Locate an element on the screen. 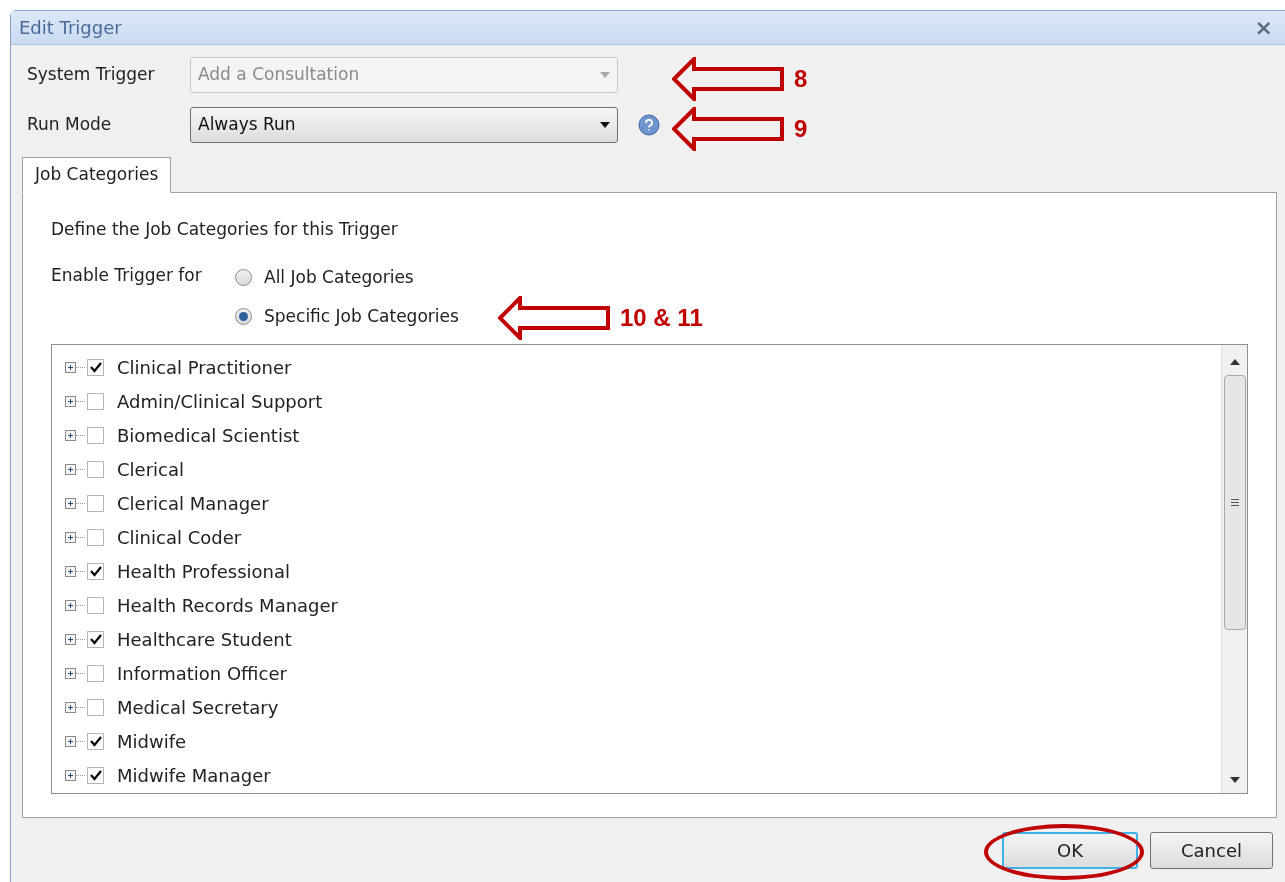 Image resolution: width=1285 pixels, height=882 pixels. tree-item: Health Records Manager is located at coordinates (228, 605).